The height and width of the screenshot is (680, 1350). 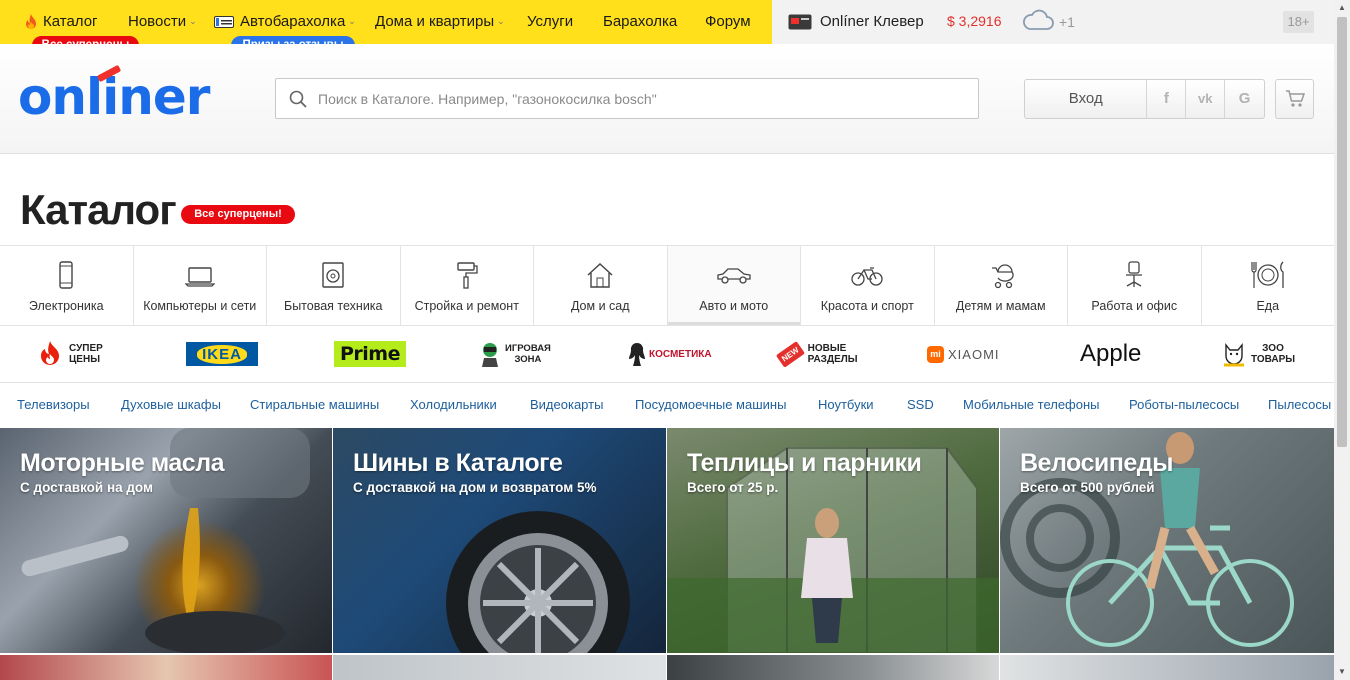 What do you see at coordinates (157, 21) in the screenshot?
I see `topnav-news-label: Новости` at bounding box center [157, 21].